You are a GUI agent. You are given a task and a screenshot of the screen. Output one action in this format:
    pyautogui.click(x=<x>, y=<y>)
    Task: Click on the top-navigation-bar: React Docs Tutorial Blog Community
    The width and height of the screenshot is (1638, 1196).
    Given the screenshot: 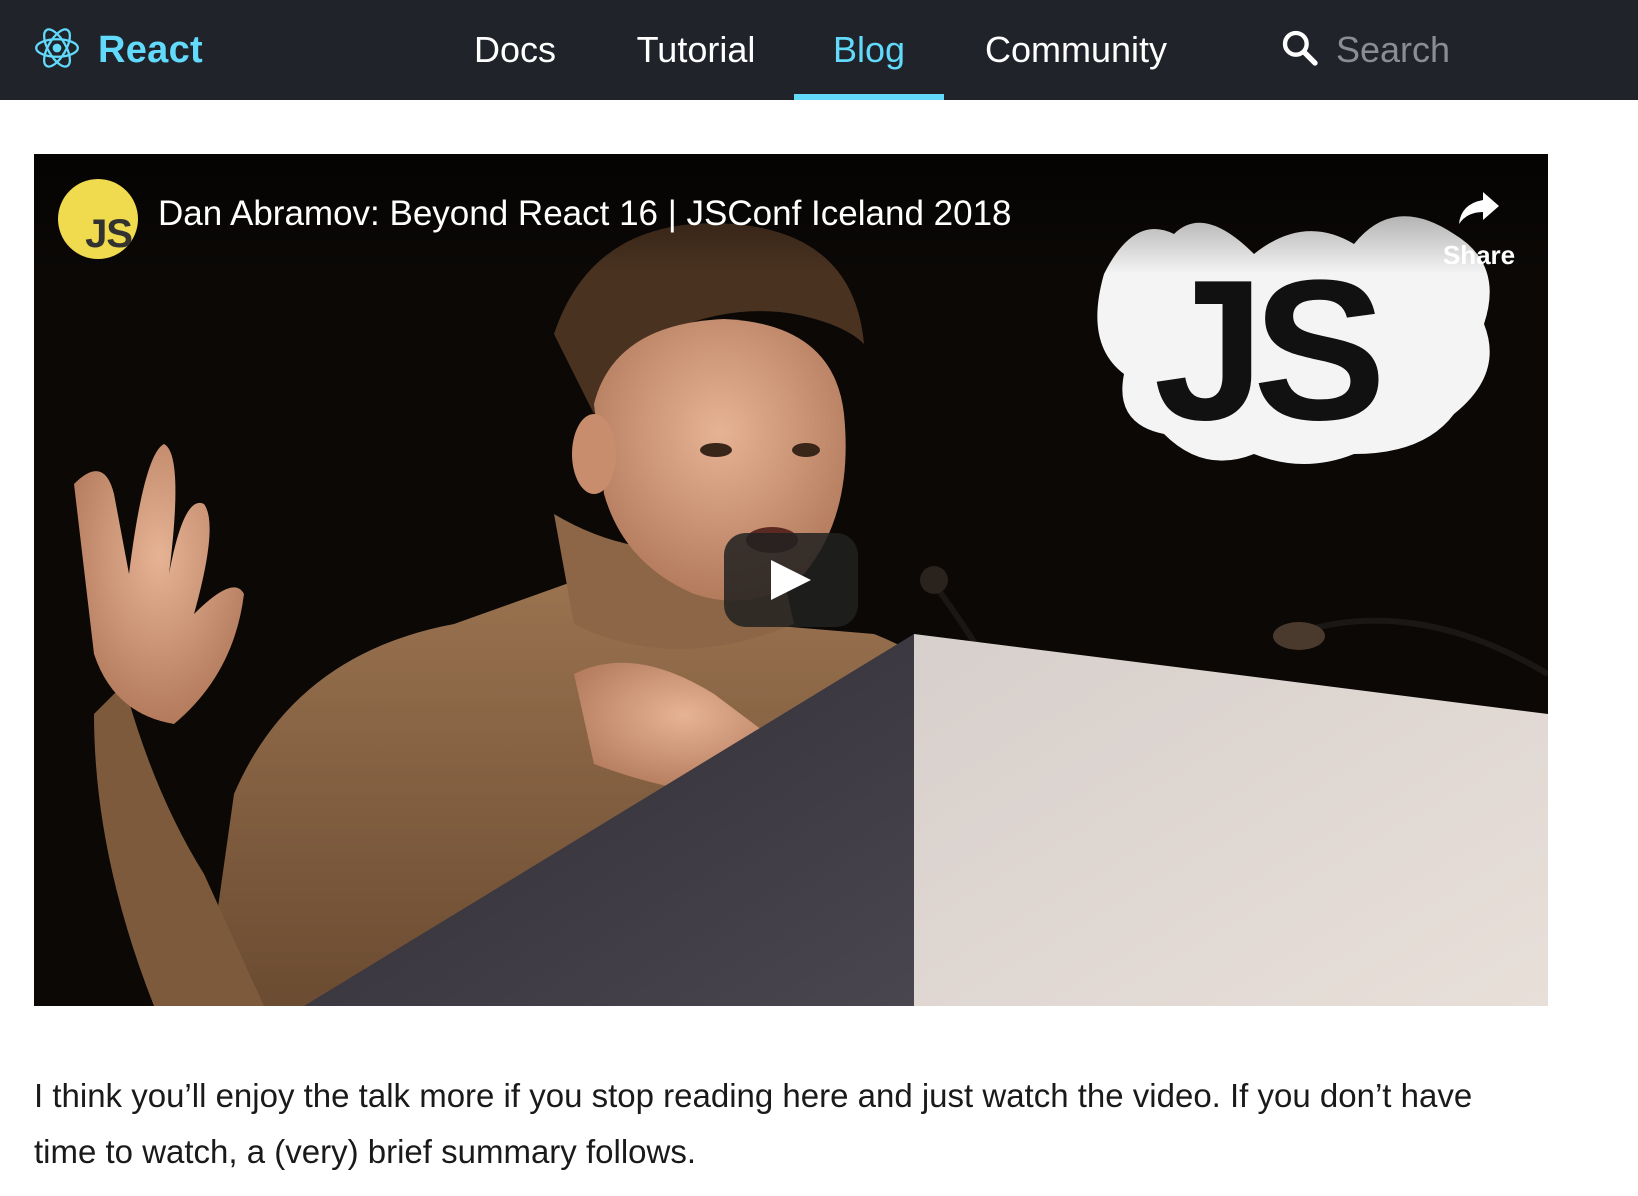 What is the action you would take?
    pyautogui.click(x=819, y=50)
    